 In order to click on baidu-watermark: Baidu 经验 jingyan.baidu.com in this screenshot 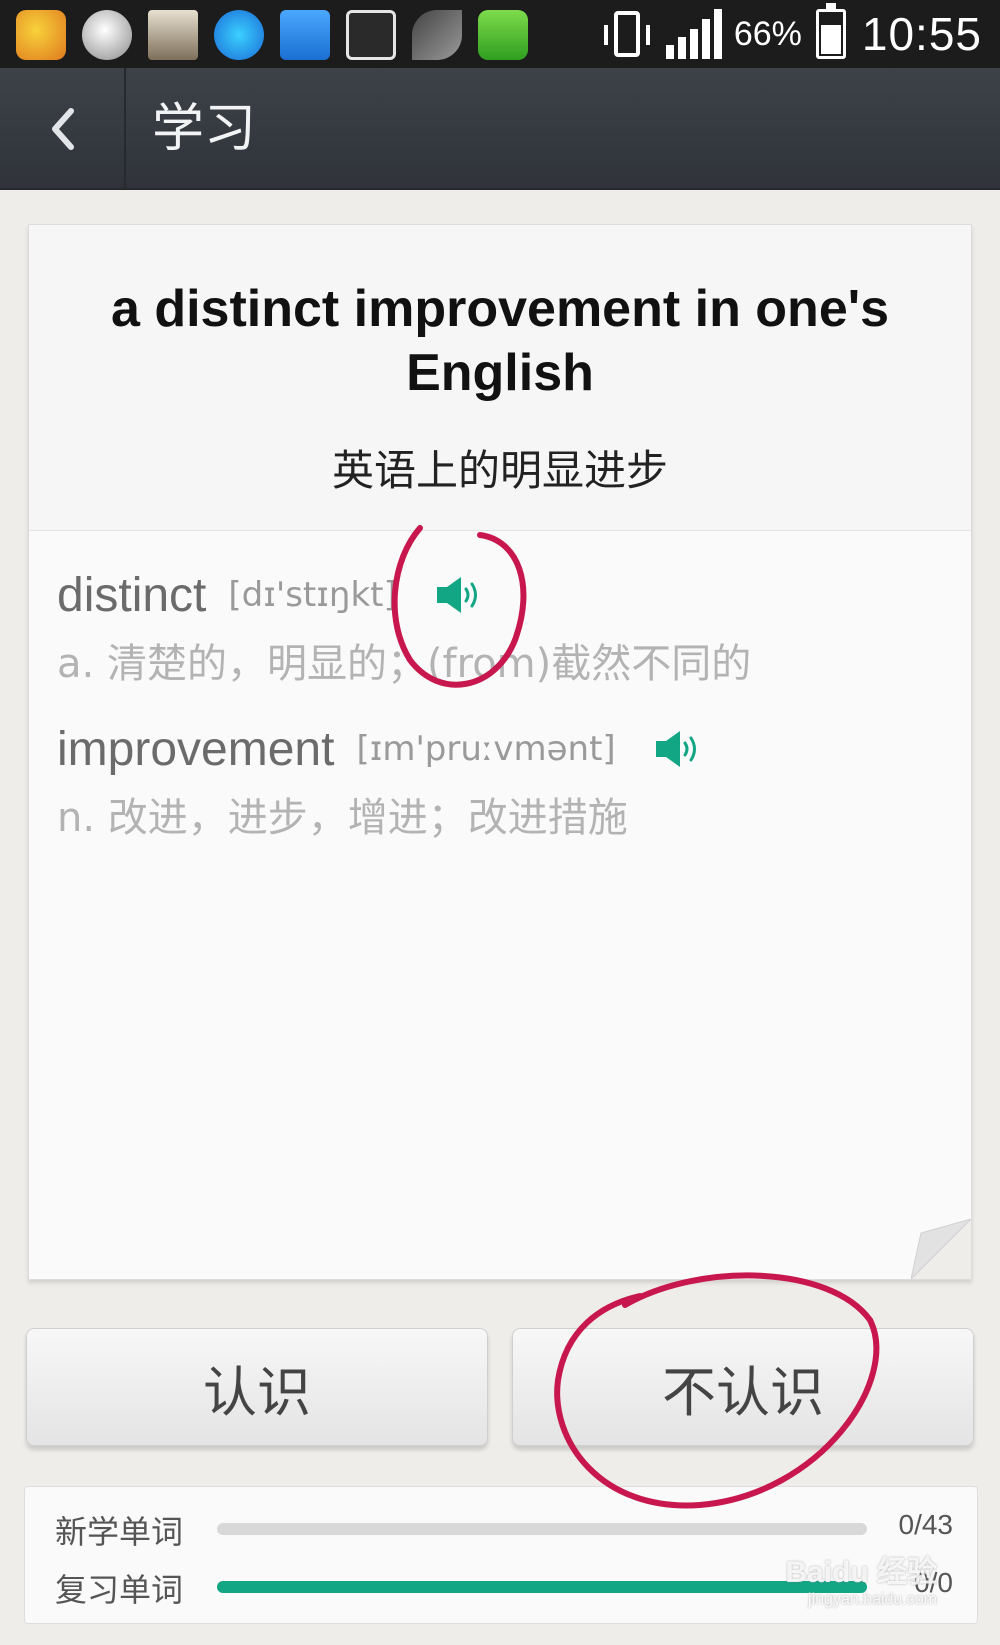, I will do `click(861, 1578)`.